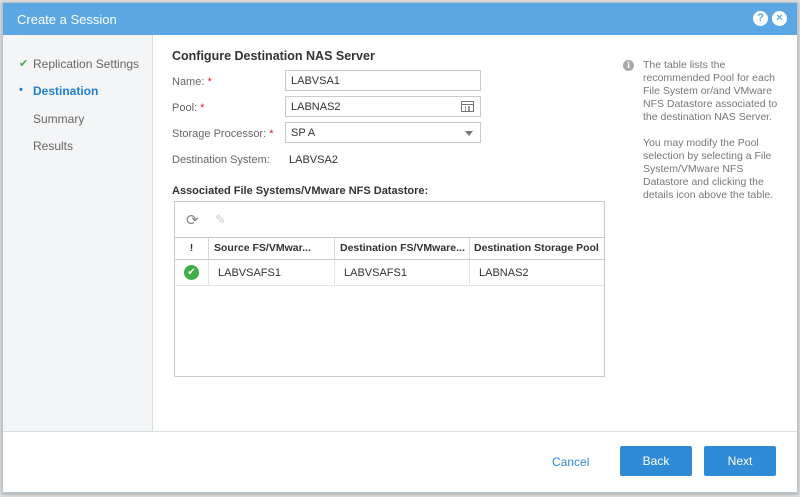 The height and width of the screenshot is (497, 800). I want to click on name-input: LABVSA1, so click(383, 80).